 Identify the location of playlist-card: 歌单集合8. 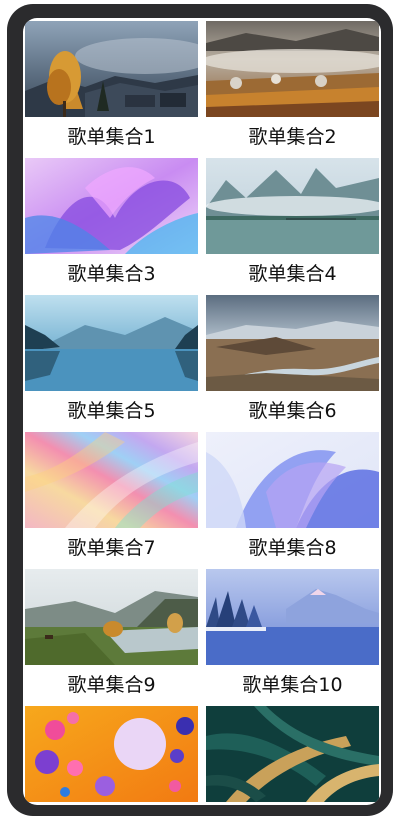
(292, 500).